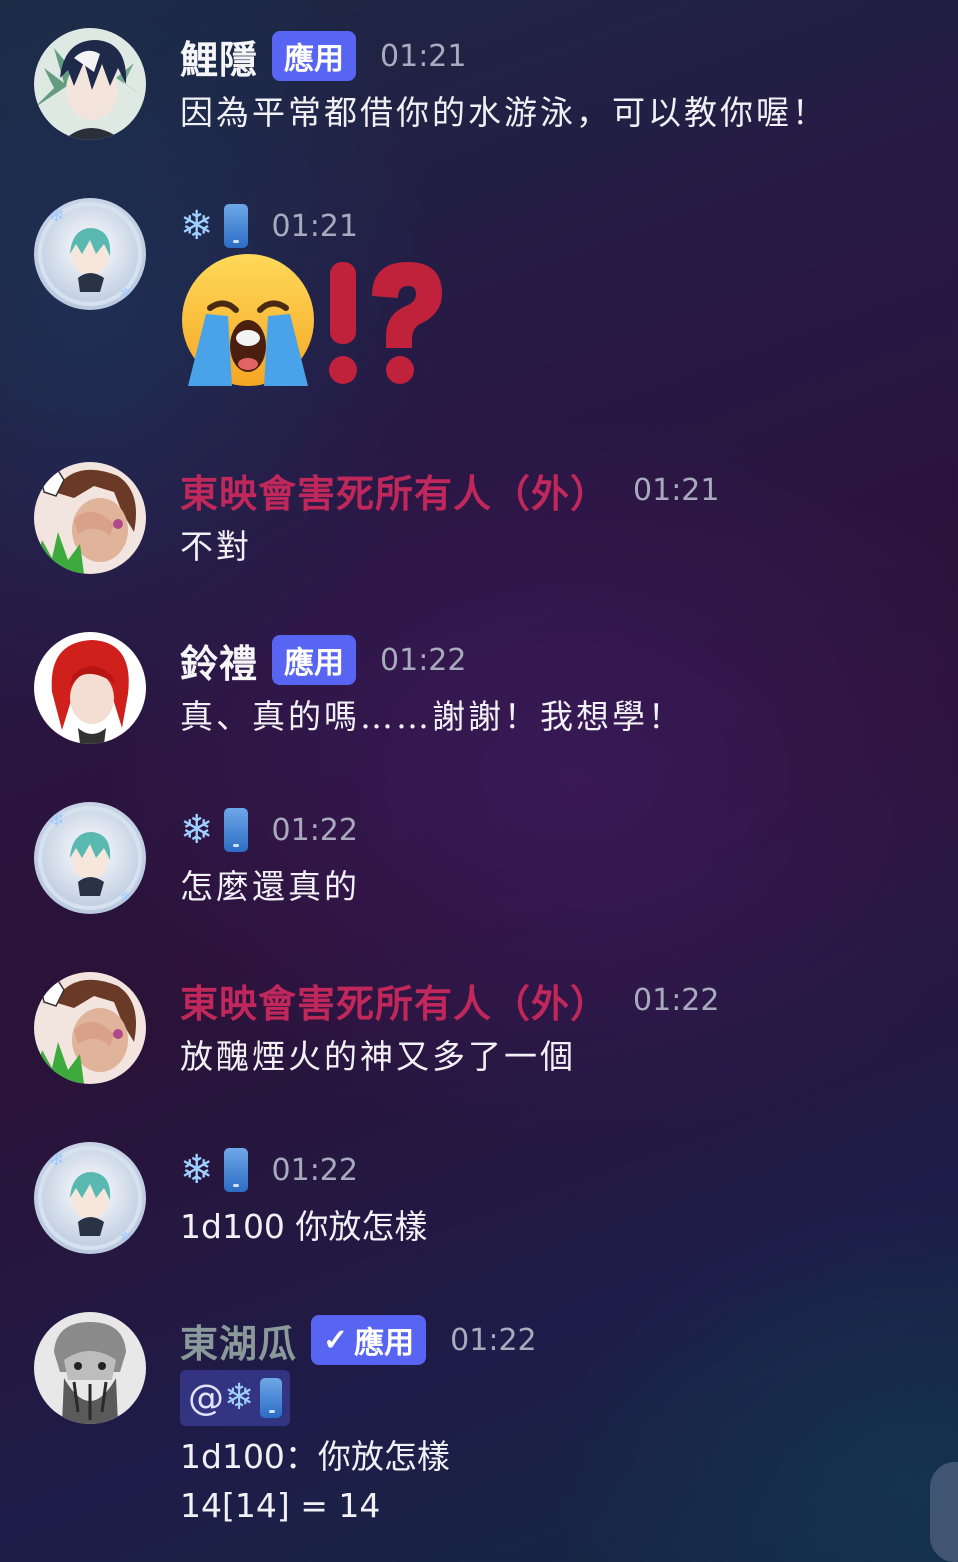 The width and height of the screenshot is (958, 1562). I want to click on message-text: 真、真的嗎……謝謝！我想學！, so click(432, 716).